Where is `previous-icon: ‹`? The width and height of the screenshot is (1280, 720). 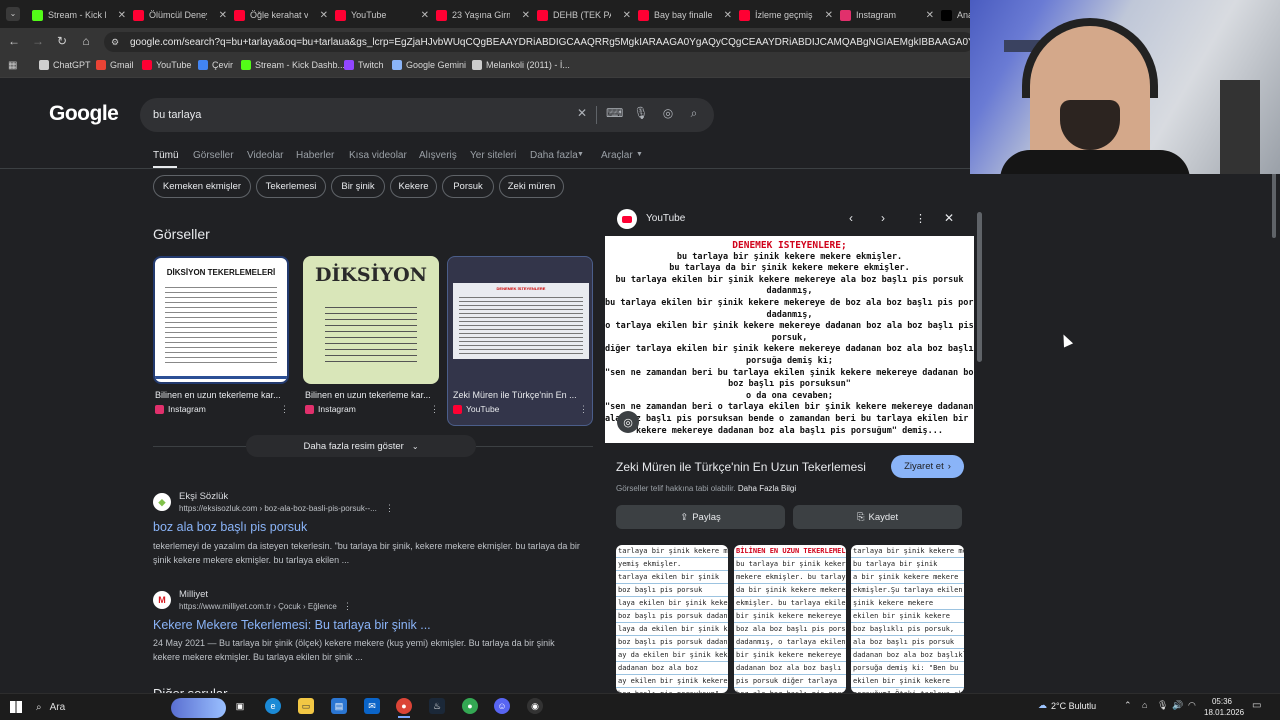
previous-icon: ‹ is located at coordinates (851, 218).